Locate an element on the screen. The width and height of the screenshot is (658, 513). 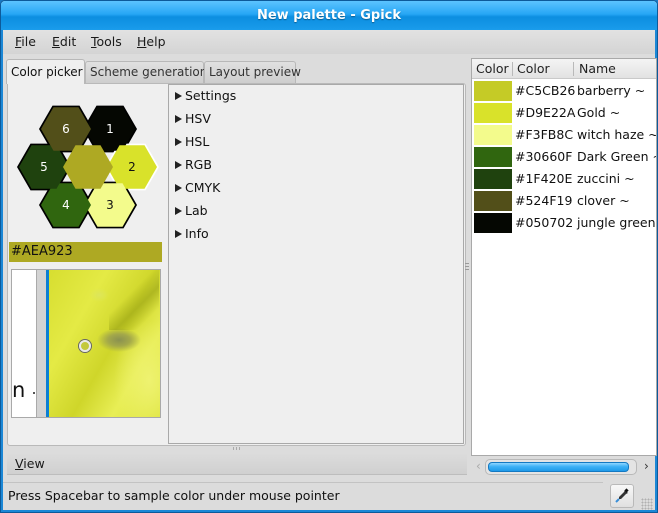
tab-color-picker: Color picker is located at coordinates (45, 71).